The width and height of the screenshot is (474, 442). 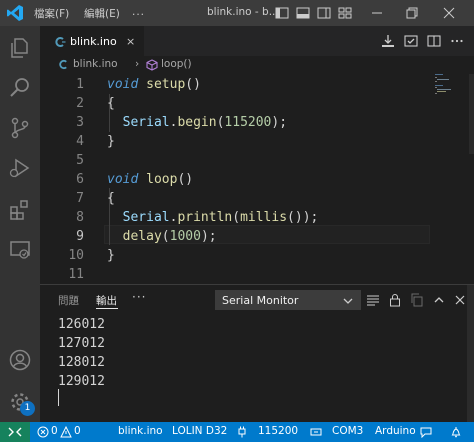 What do you see at coordinates (257, 41) in the screenshot?
I see `editor-tab-bar: blink.ino ×` at bounding box center [257, 41].